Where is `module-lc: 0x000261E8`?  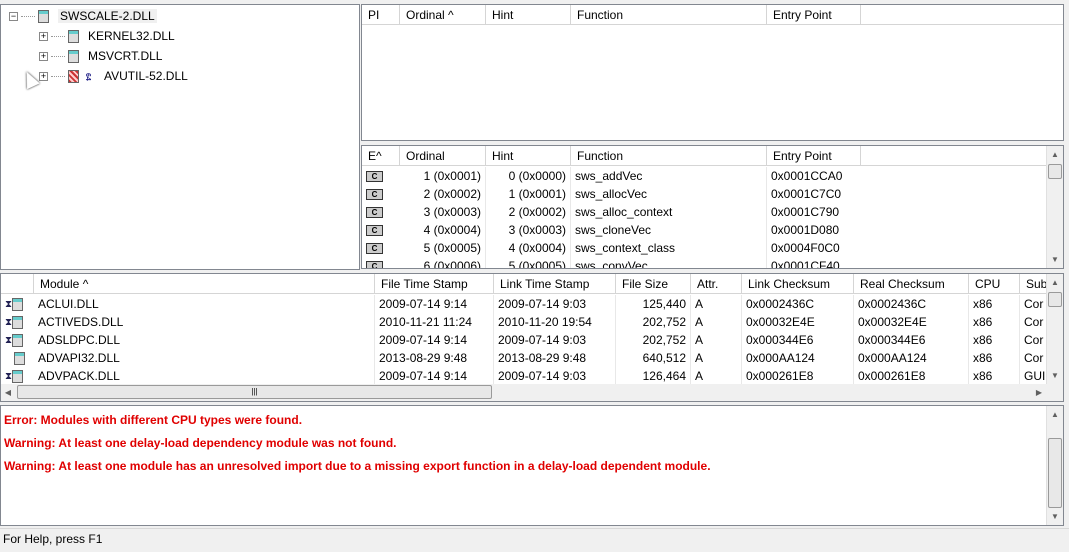 module-lc: 0x000261E8 is located at coordinates (798, 376).